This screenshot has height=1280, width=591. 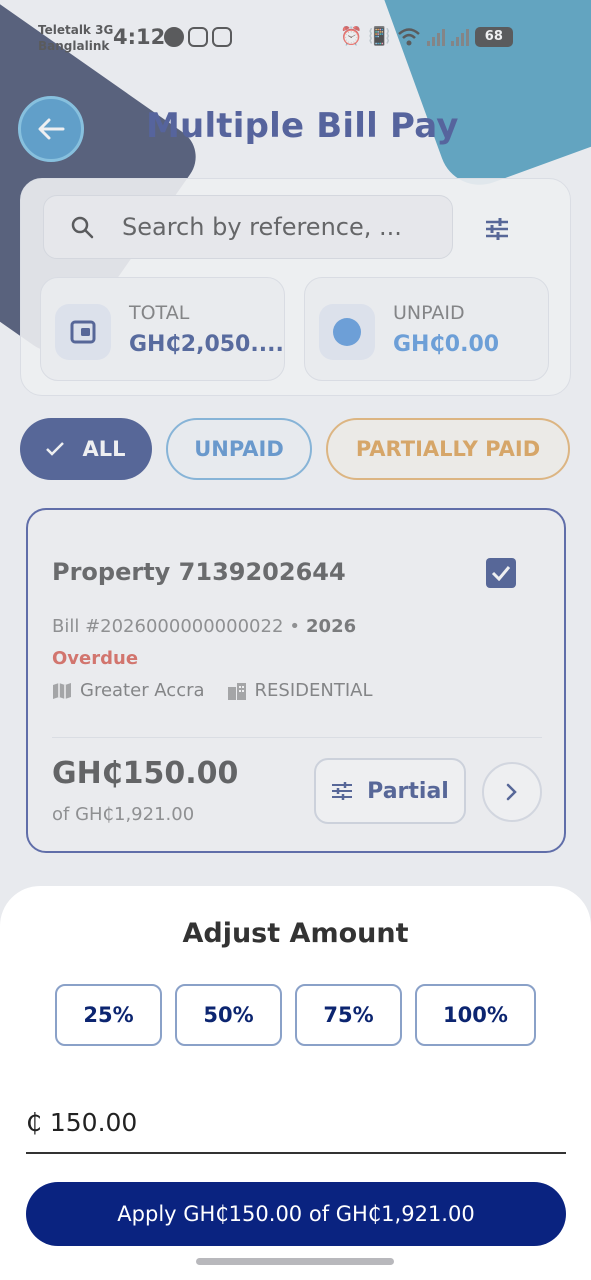 What do you see at coordinates (348, 1015) in the screenshot?
I see `preset-75-button: 75%` at bounding box center [348, 1015].